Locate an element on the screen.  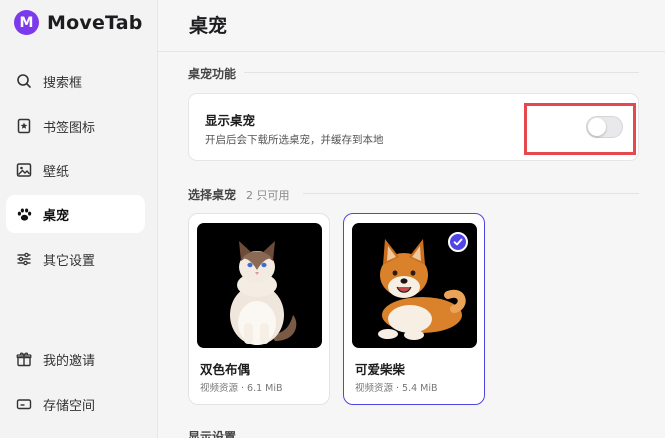
app-name: MoveTab is located at coordinates (95, 22).